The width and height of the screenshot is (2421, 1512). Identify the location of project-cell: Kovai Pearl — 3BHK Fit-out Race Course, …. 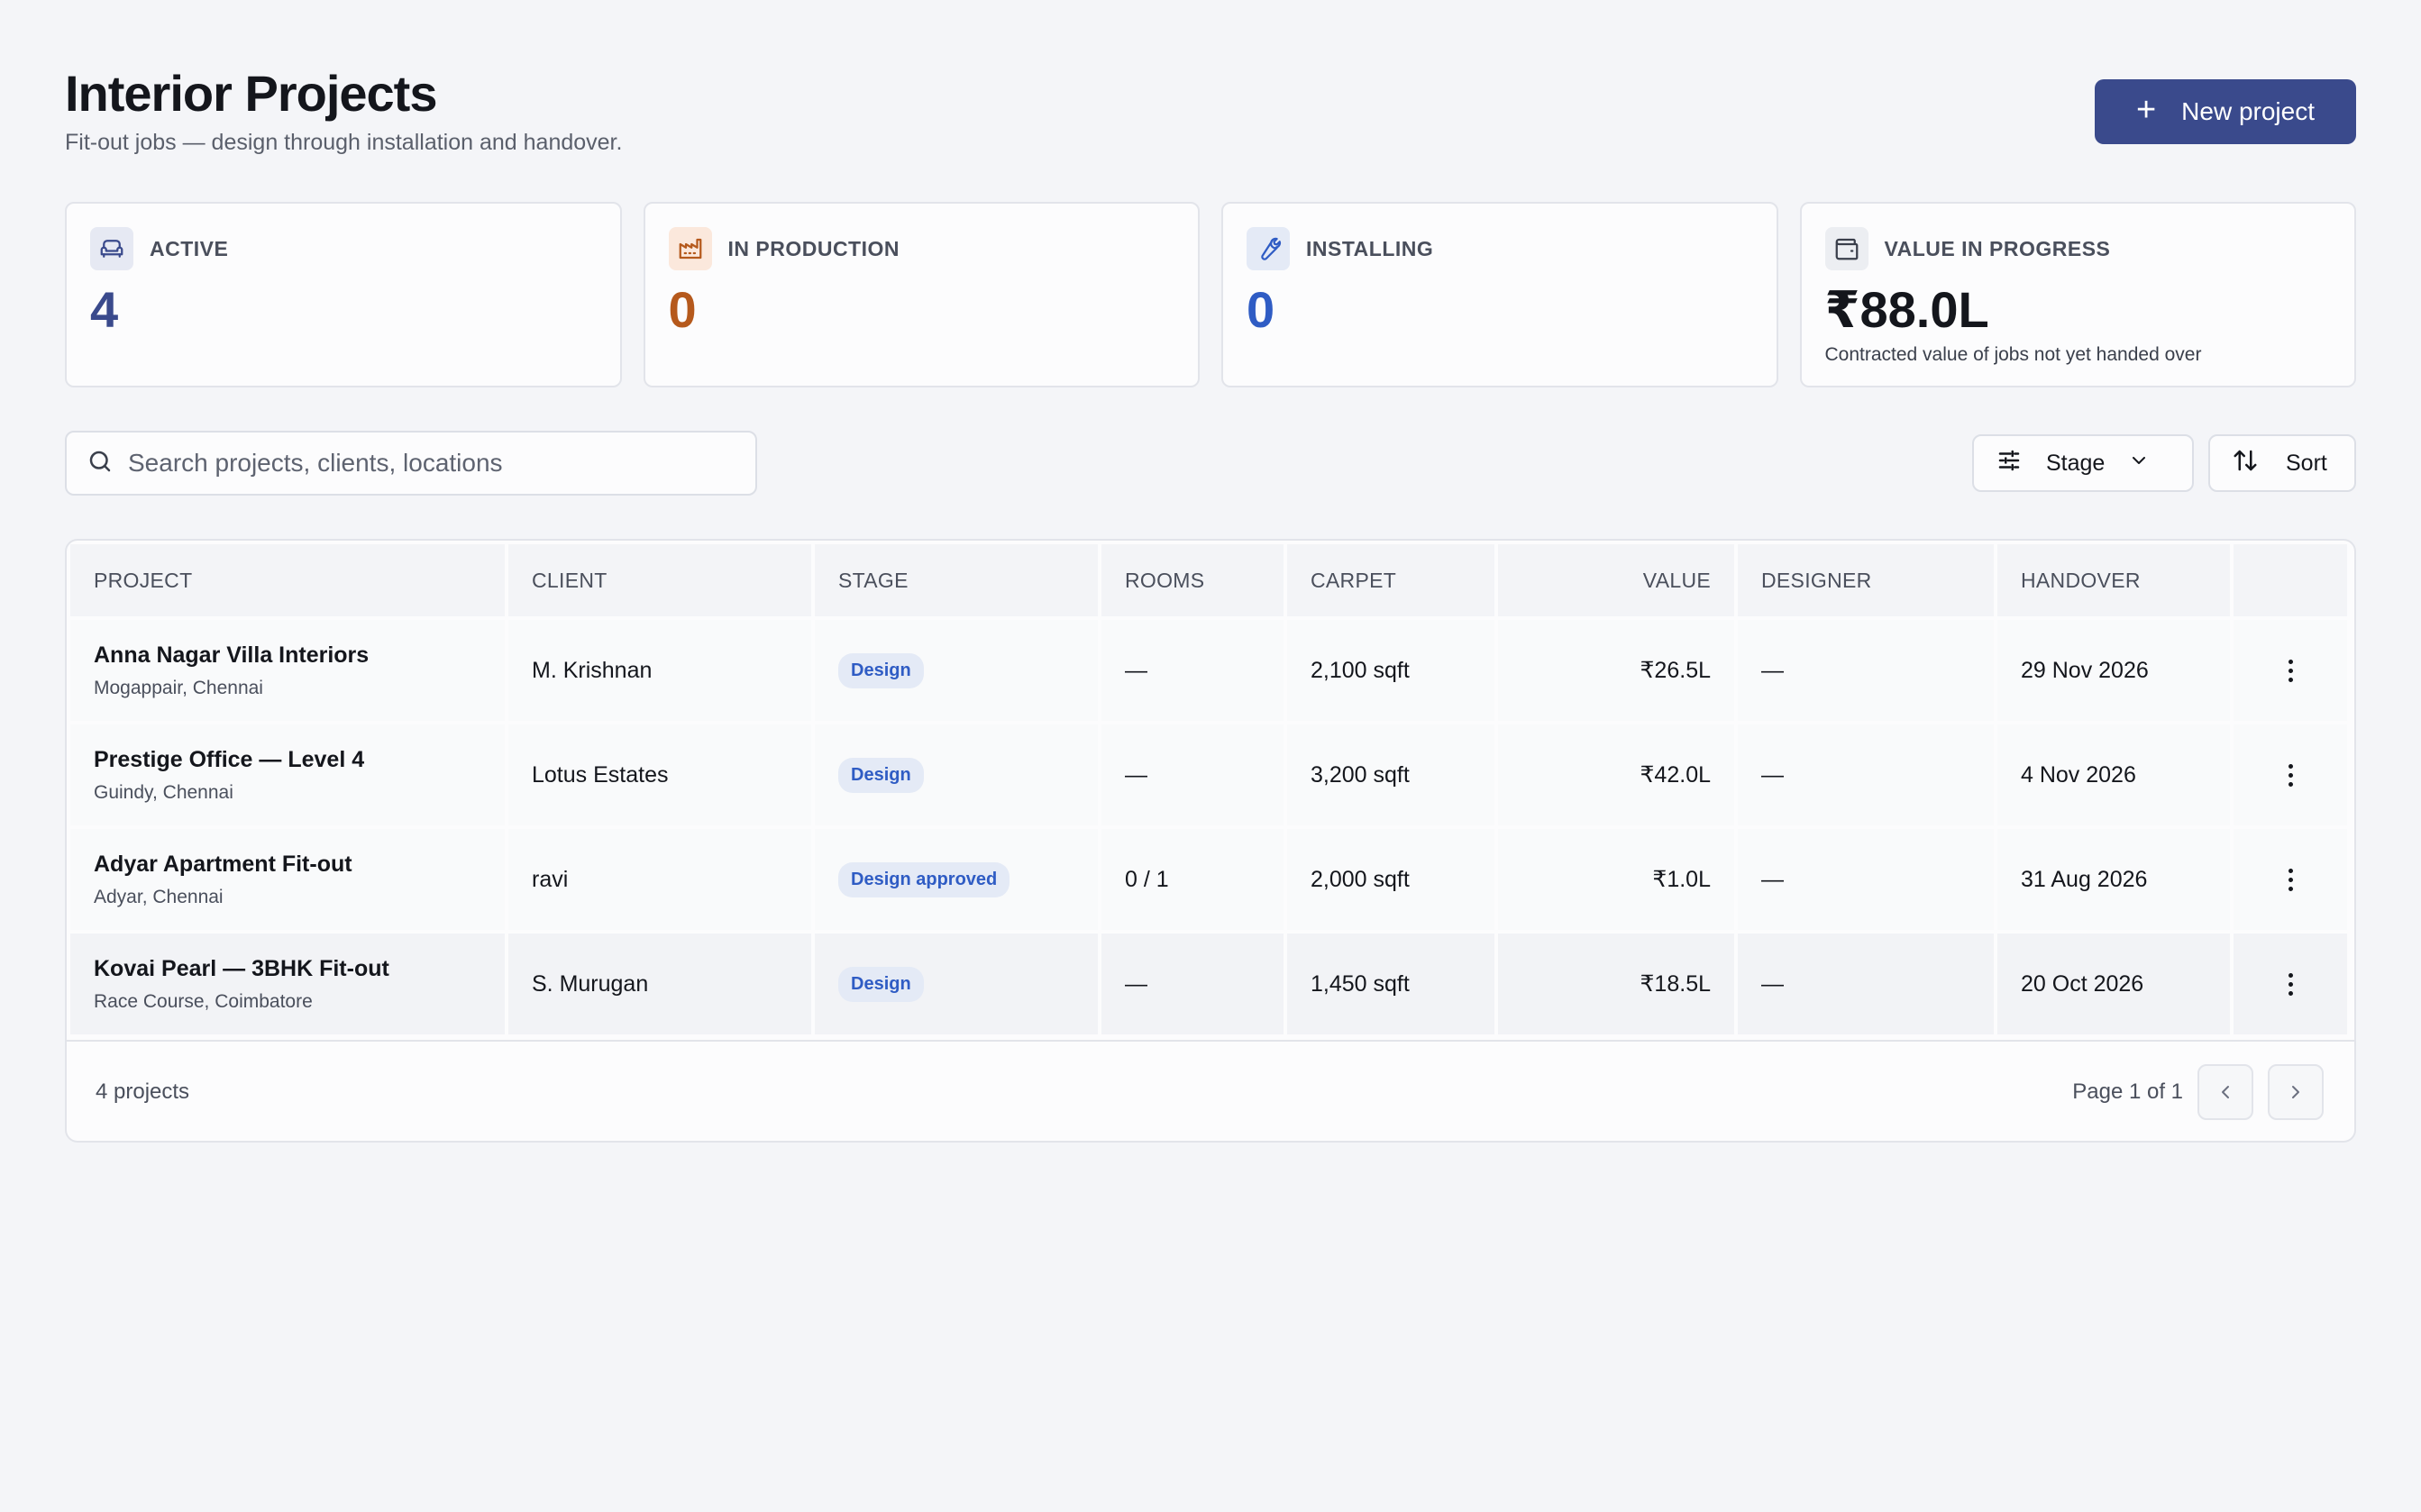
(287, 984).